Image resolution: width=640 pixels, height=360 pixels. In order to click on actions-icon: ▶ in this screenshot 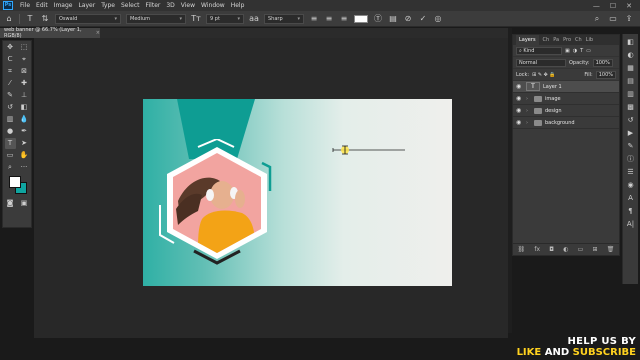, I will do `click(631, 133)`.